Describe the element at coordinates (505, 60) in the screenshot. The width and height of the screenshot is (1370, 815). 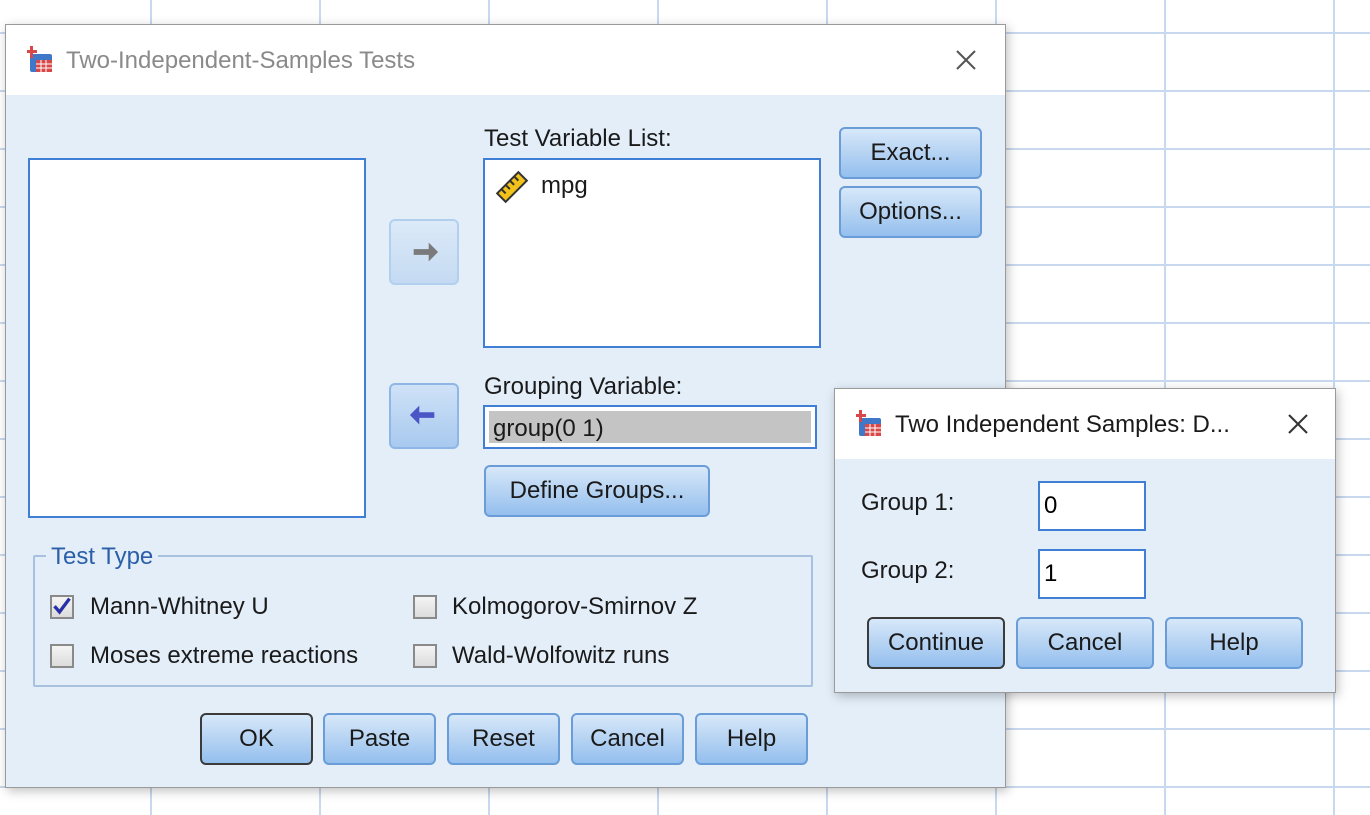
I see `main-dialog-titlebar: Two-Independent-Samples Tests` at that location.